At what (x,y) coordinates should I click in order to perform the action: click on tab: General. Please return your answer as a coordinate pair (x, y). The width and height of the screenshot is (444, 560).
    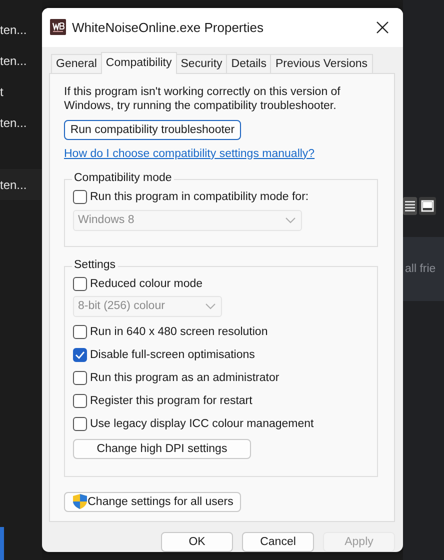
    Looking at the image, I should click on (76, 63).